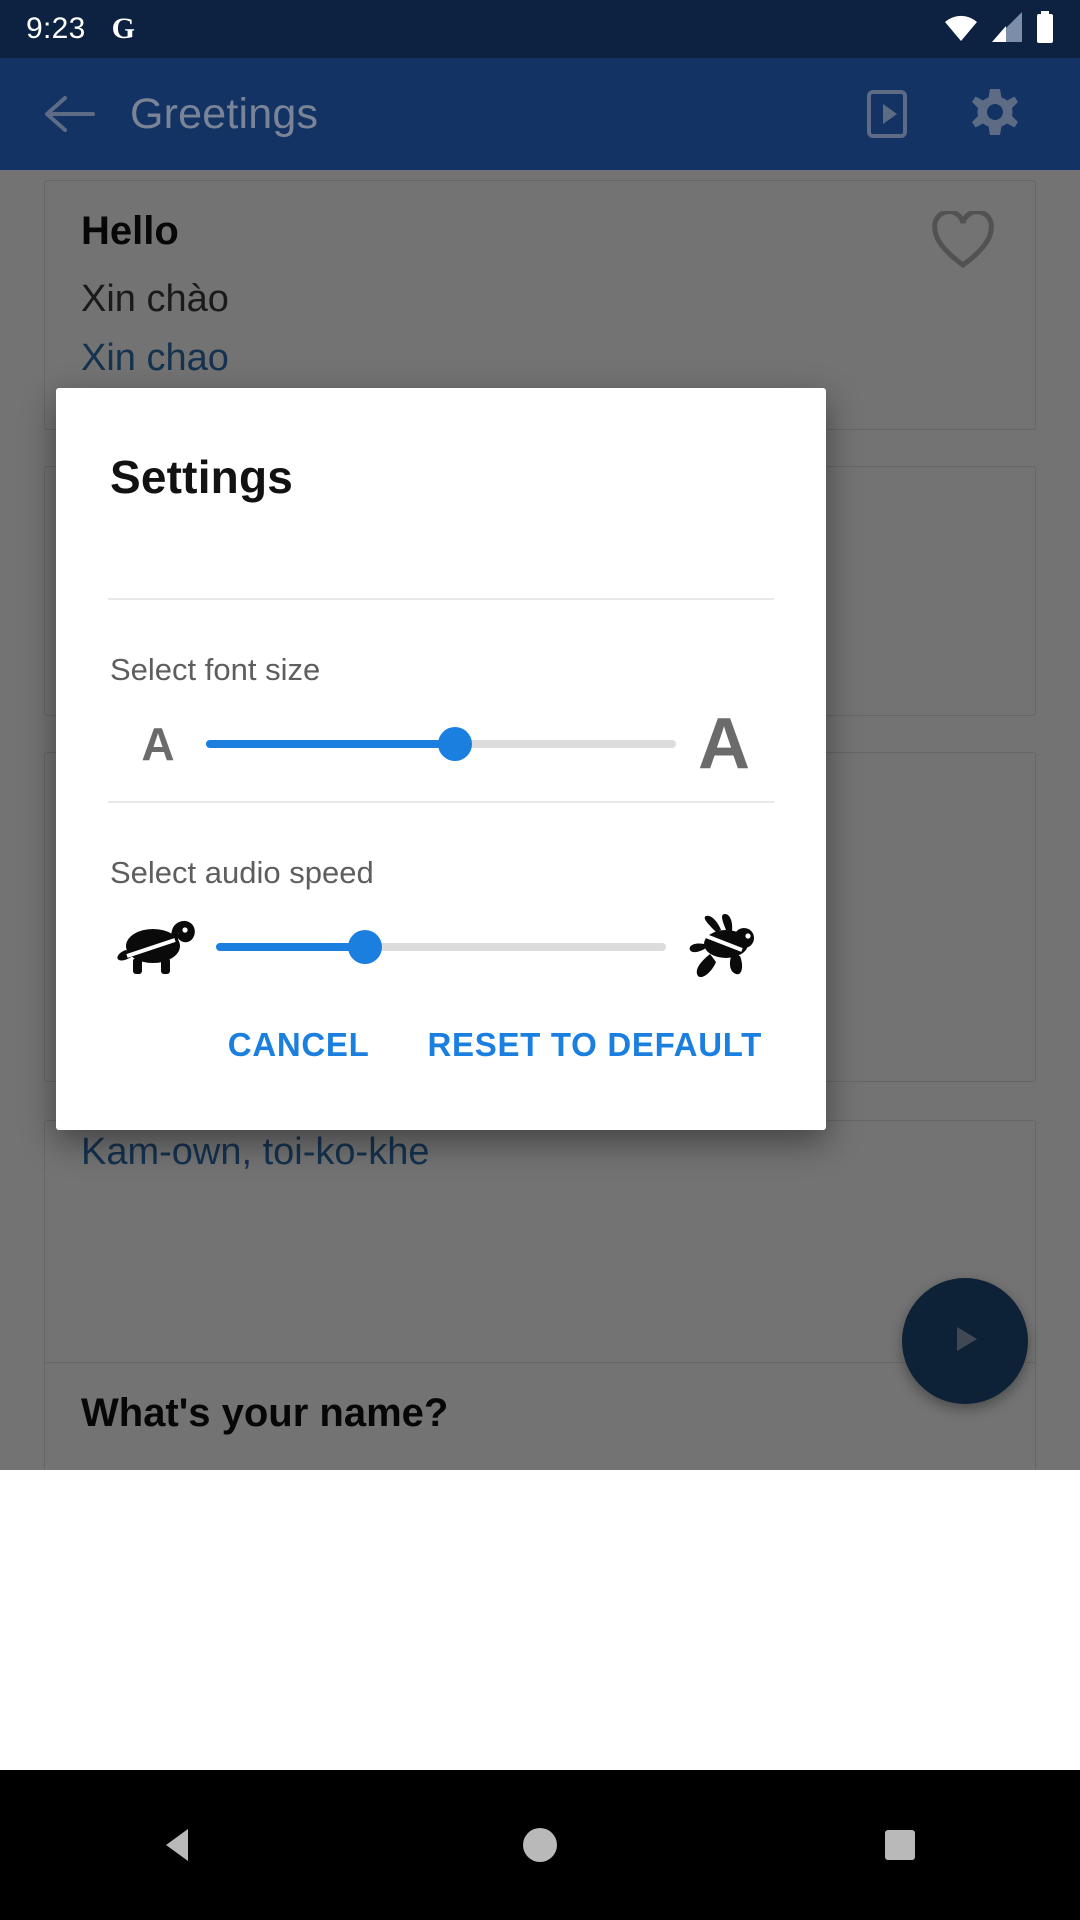  I want to click on font-size-max-icon: A, so click(724, 744).